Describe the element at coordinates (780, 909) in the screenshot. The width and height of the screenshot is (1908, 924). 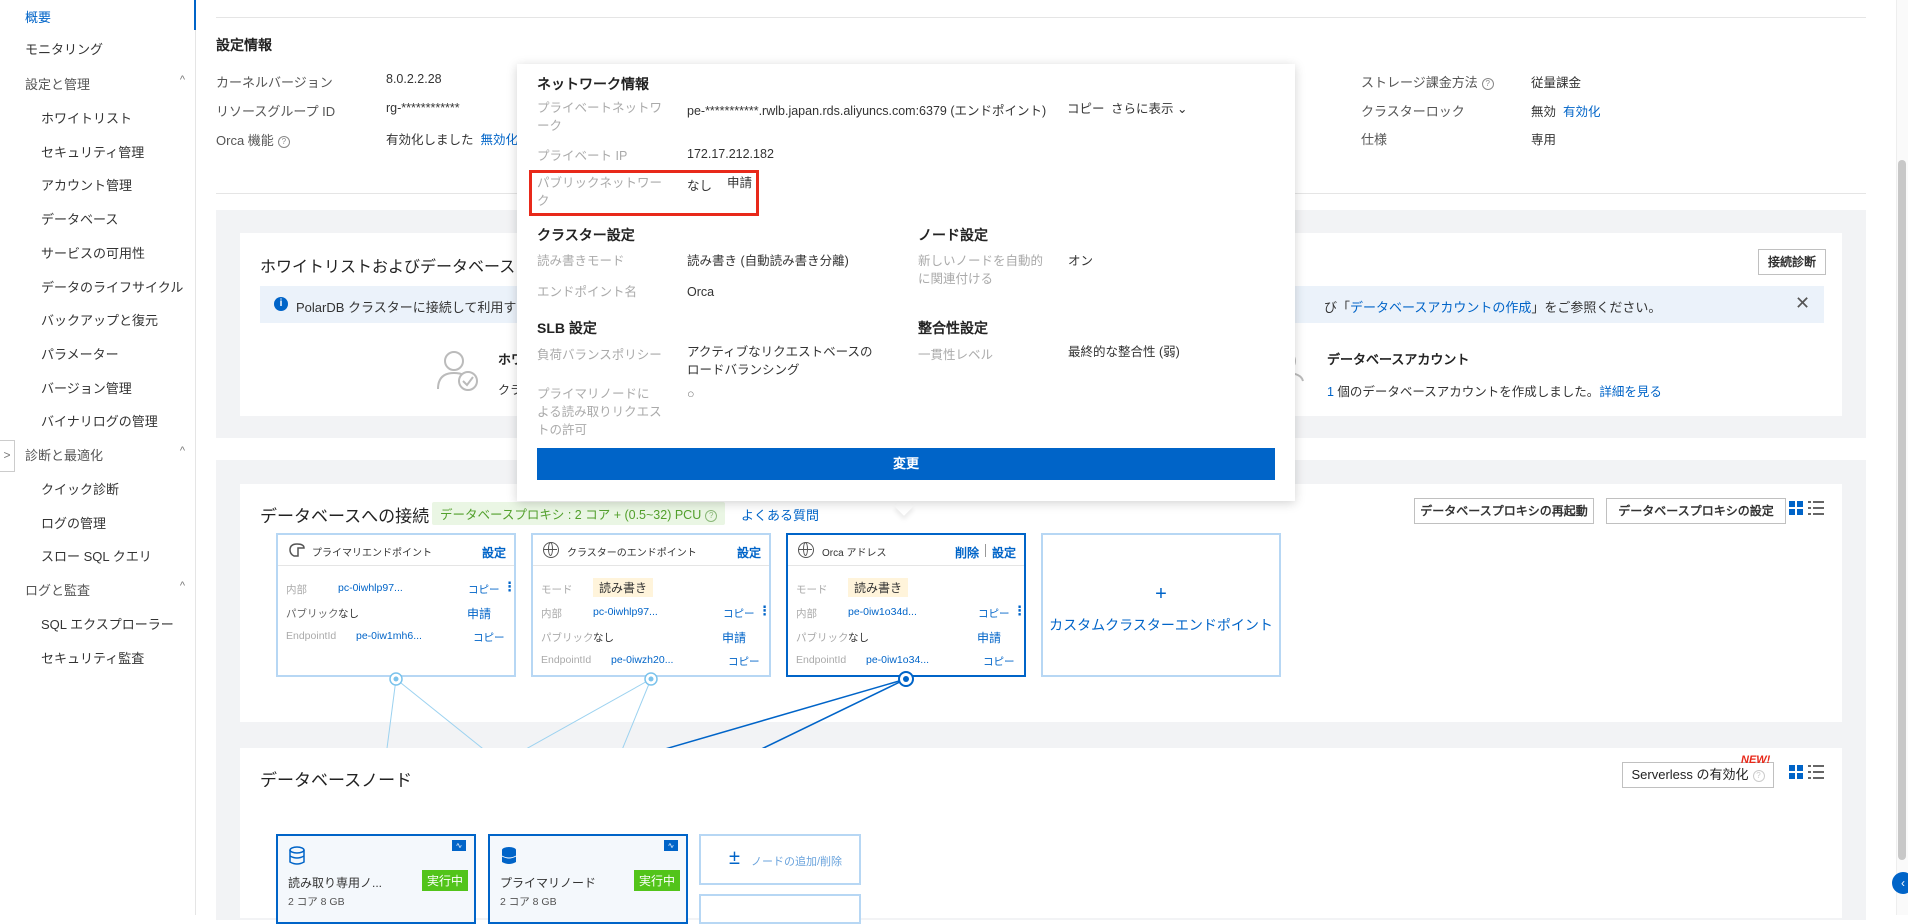
I see `node-action-button` at that location.